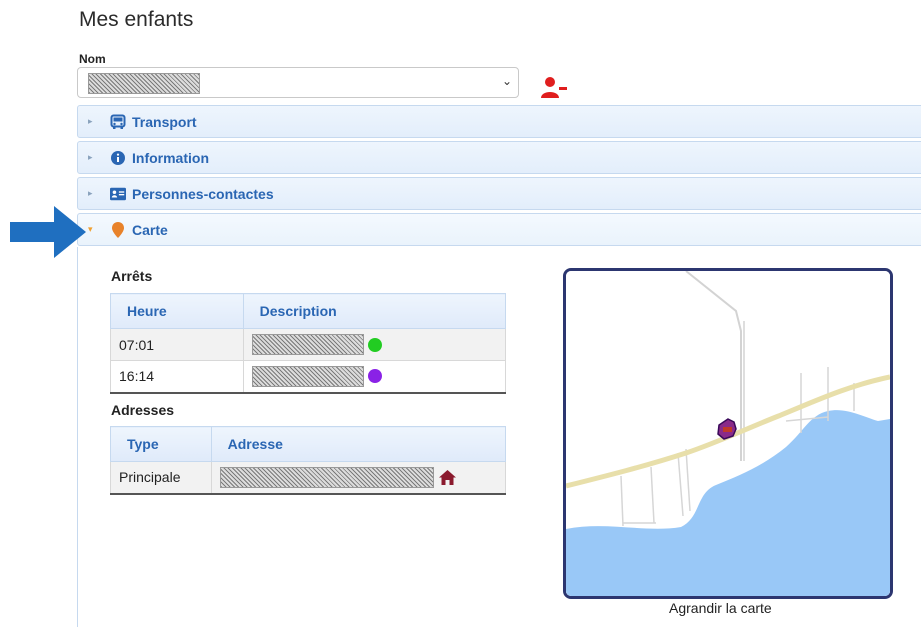 The width and height of the screenshot is (921, 627). What do you see at coordinates (447, 477) in the screenshot?
I see `home-icon` at bounding box center [447, 477].